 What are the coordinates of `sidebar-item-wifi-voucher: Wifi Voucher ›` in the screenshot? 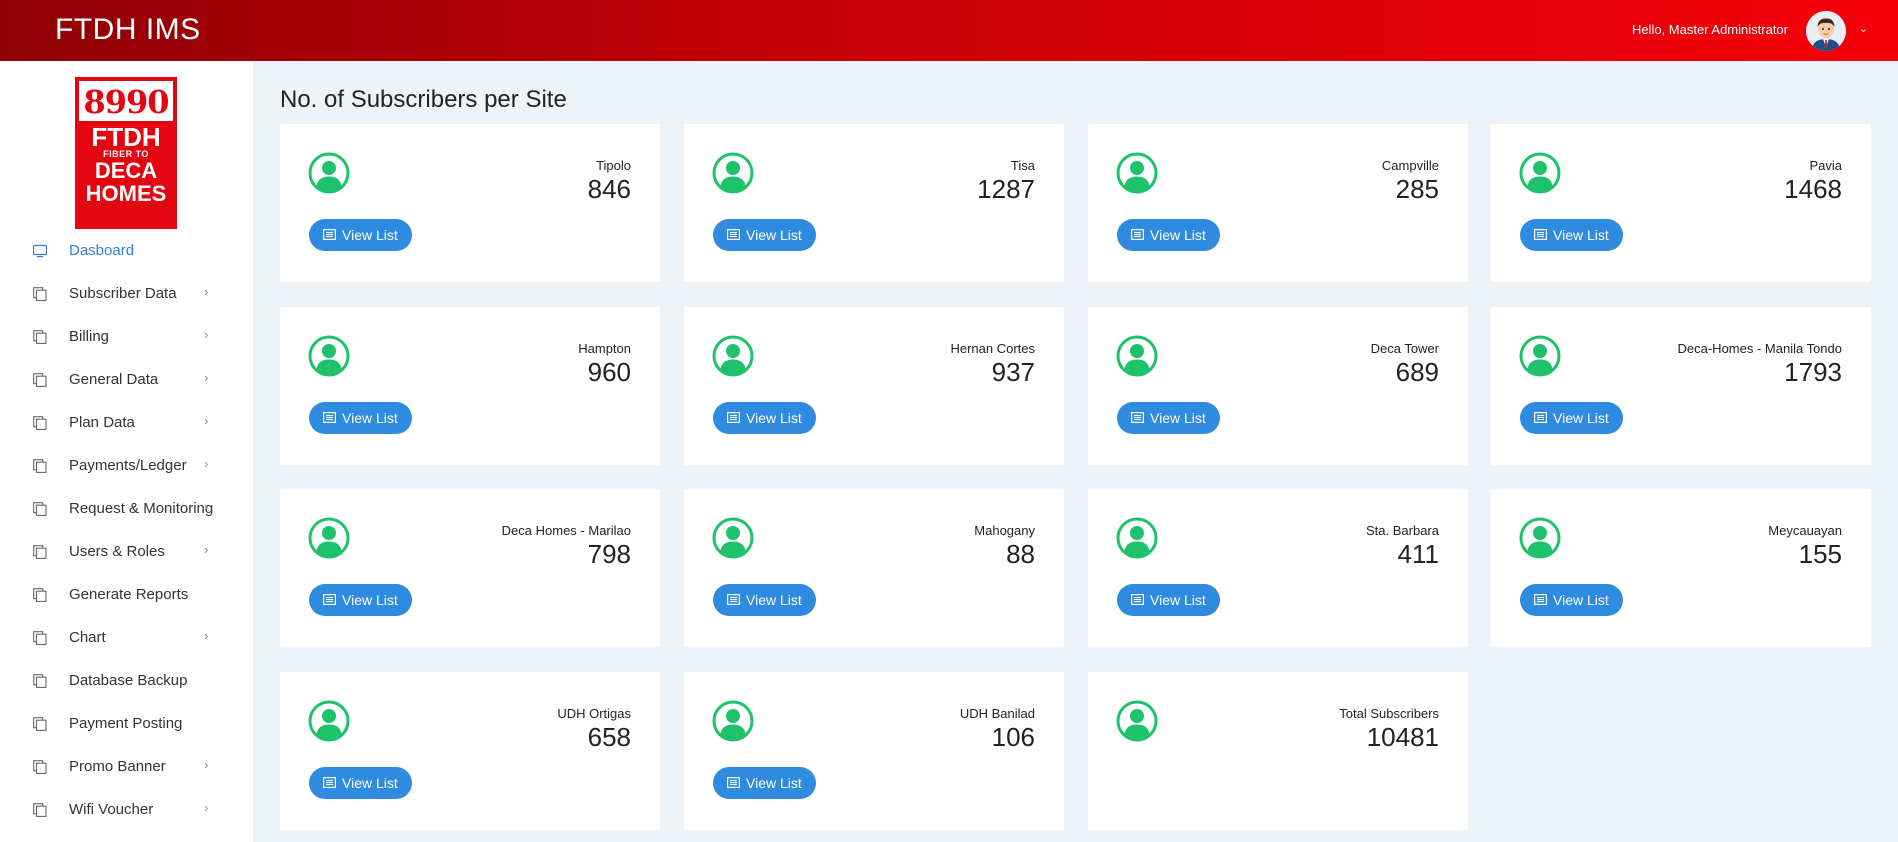 It's located at (126, 809).